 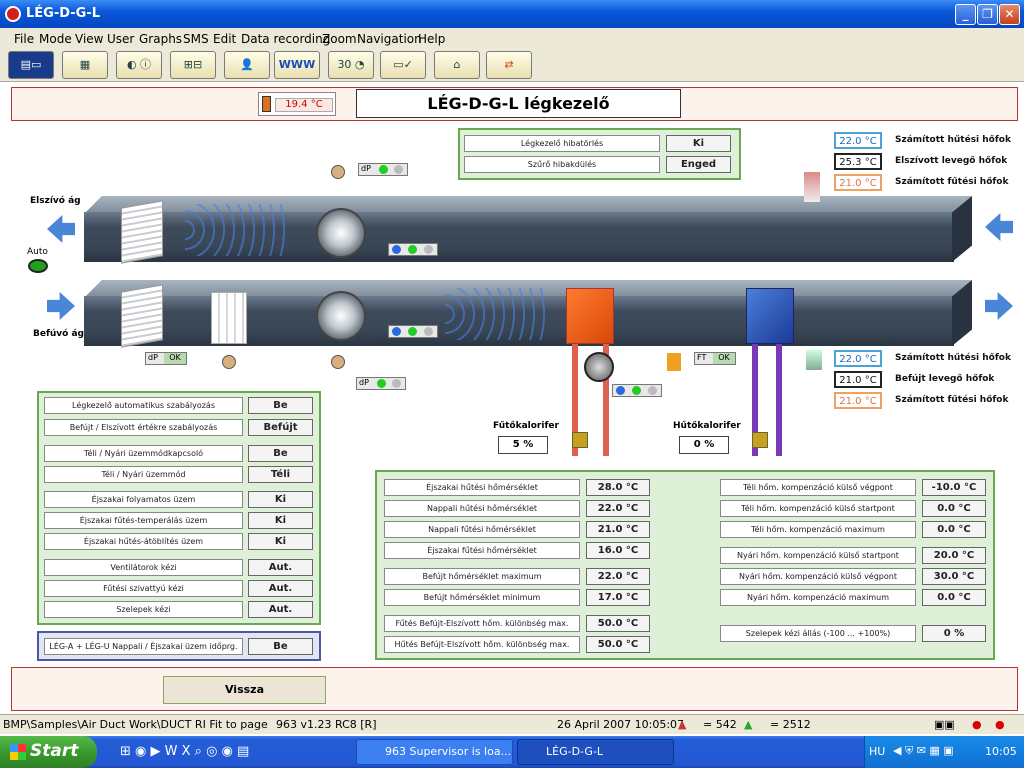 I want to click on schedule-value: Be, so click(x=280, y=646).